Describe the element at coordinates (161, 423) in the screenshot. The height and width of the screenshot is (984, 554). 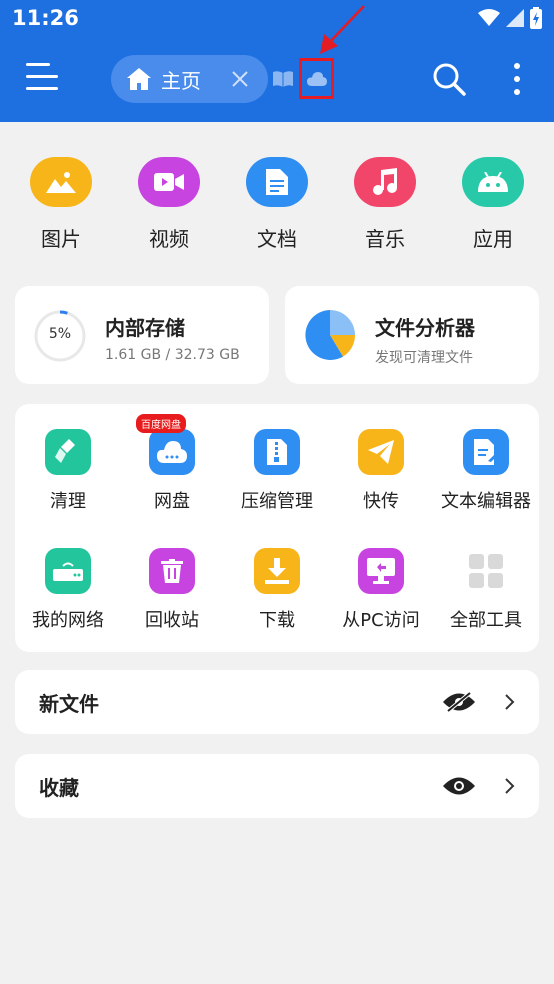
I see `baidu-netdisk-badge: 百度网盘` at that location.